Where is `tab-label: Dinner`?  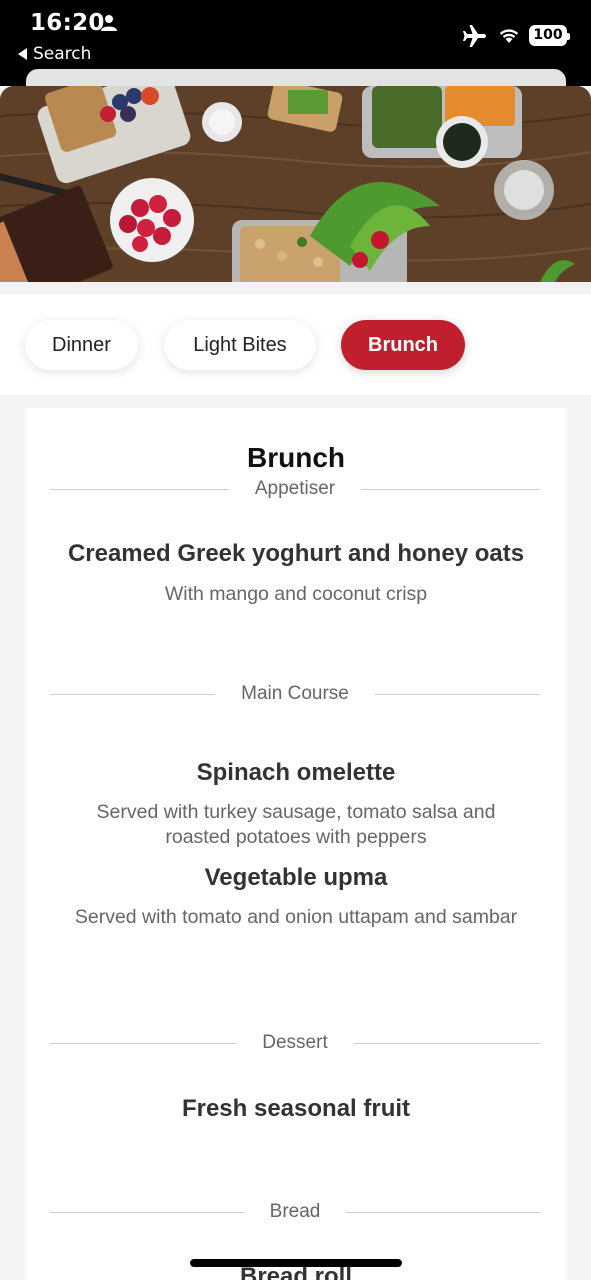 tab-label: Dinner is located at coordinates (81, 344).